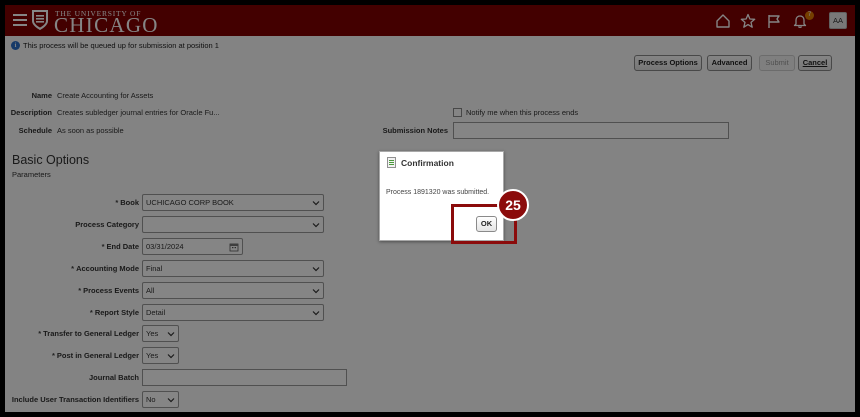 The width and height of the screenshot is (860, 417). I want to click on dialog-title: Confirmation, so click(420, 162).